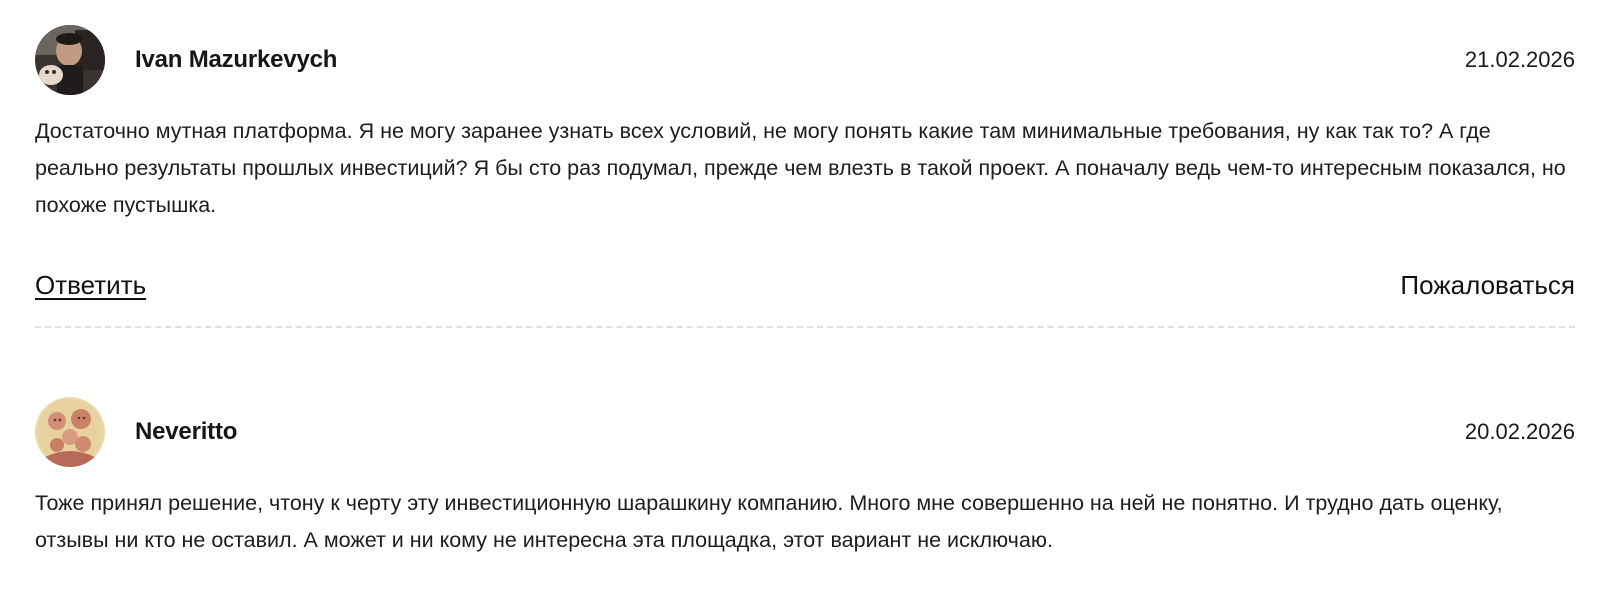 The height and width of the screenshot is (608, 1600). I want to click on comment-header: Ivan Mazurkevych 21.02.2026, so click(805, 60).